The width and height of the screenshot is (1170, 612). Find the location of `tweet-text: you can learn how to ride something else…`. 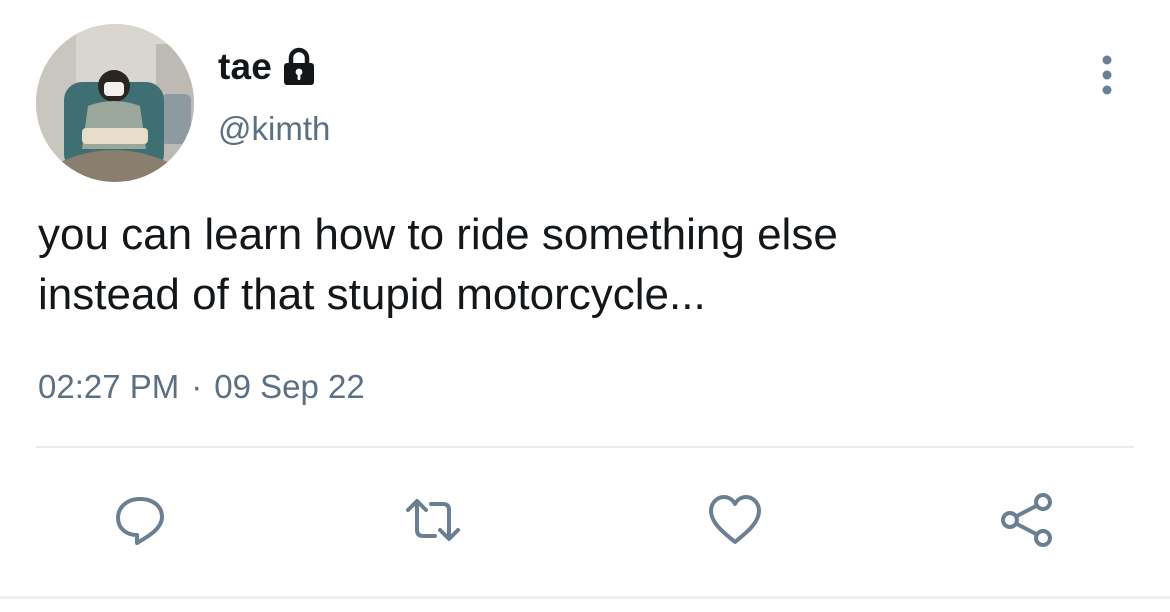

tweet-text: you can learn how to ride something else… is located at coordinates (438, 264).